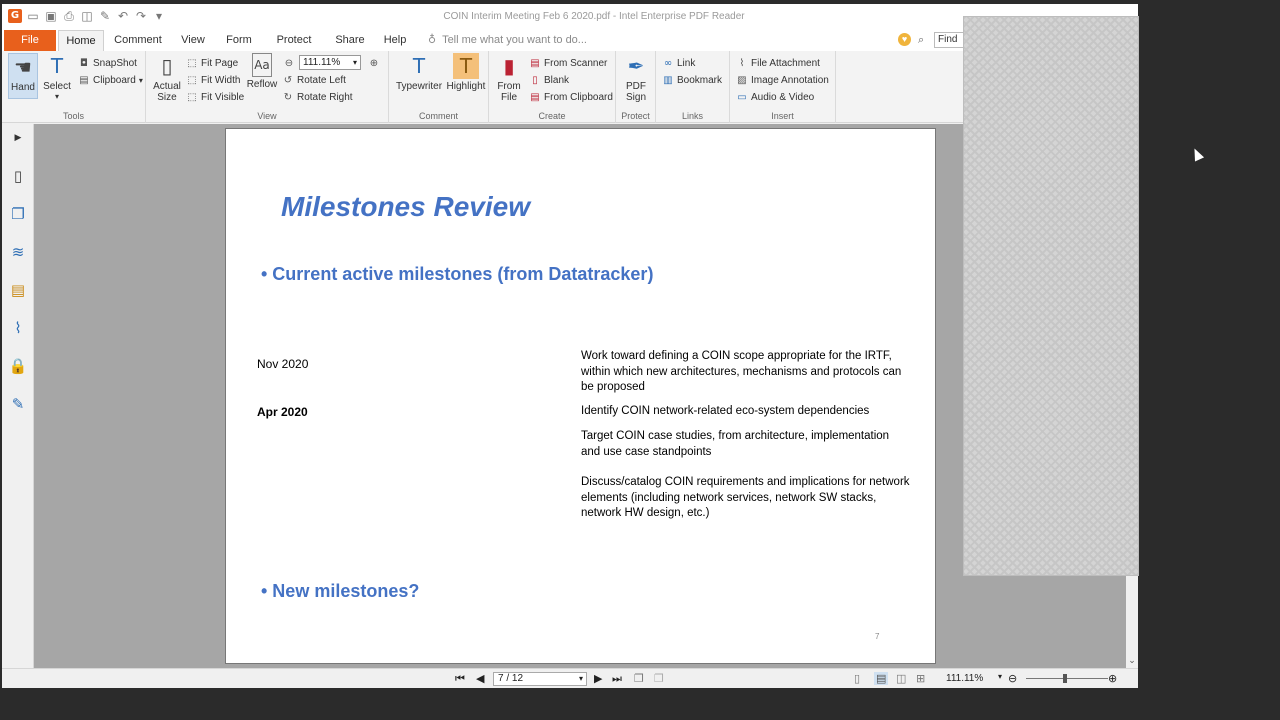 The image size is (1280, 720). What do you see at coordinates (668, 63) in the screenshot?
I see `link-icon: ∞` at bounding box center [668, 63].